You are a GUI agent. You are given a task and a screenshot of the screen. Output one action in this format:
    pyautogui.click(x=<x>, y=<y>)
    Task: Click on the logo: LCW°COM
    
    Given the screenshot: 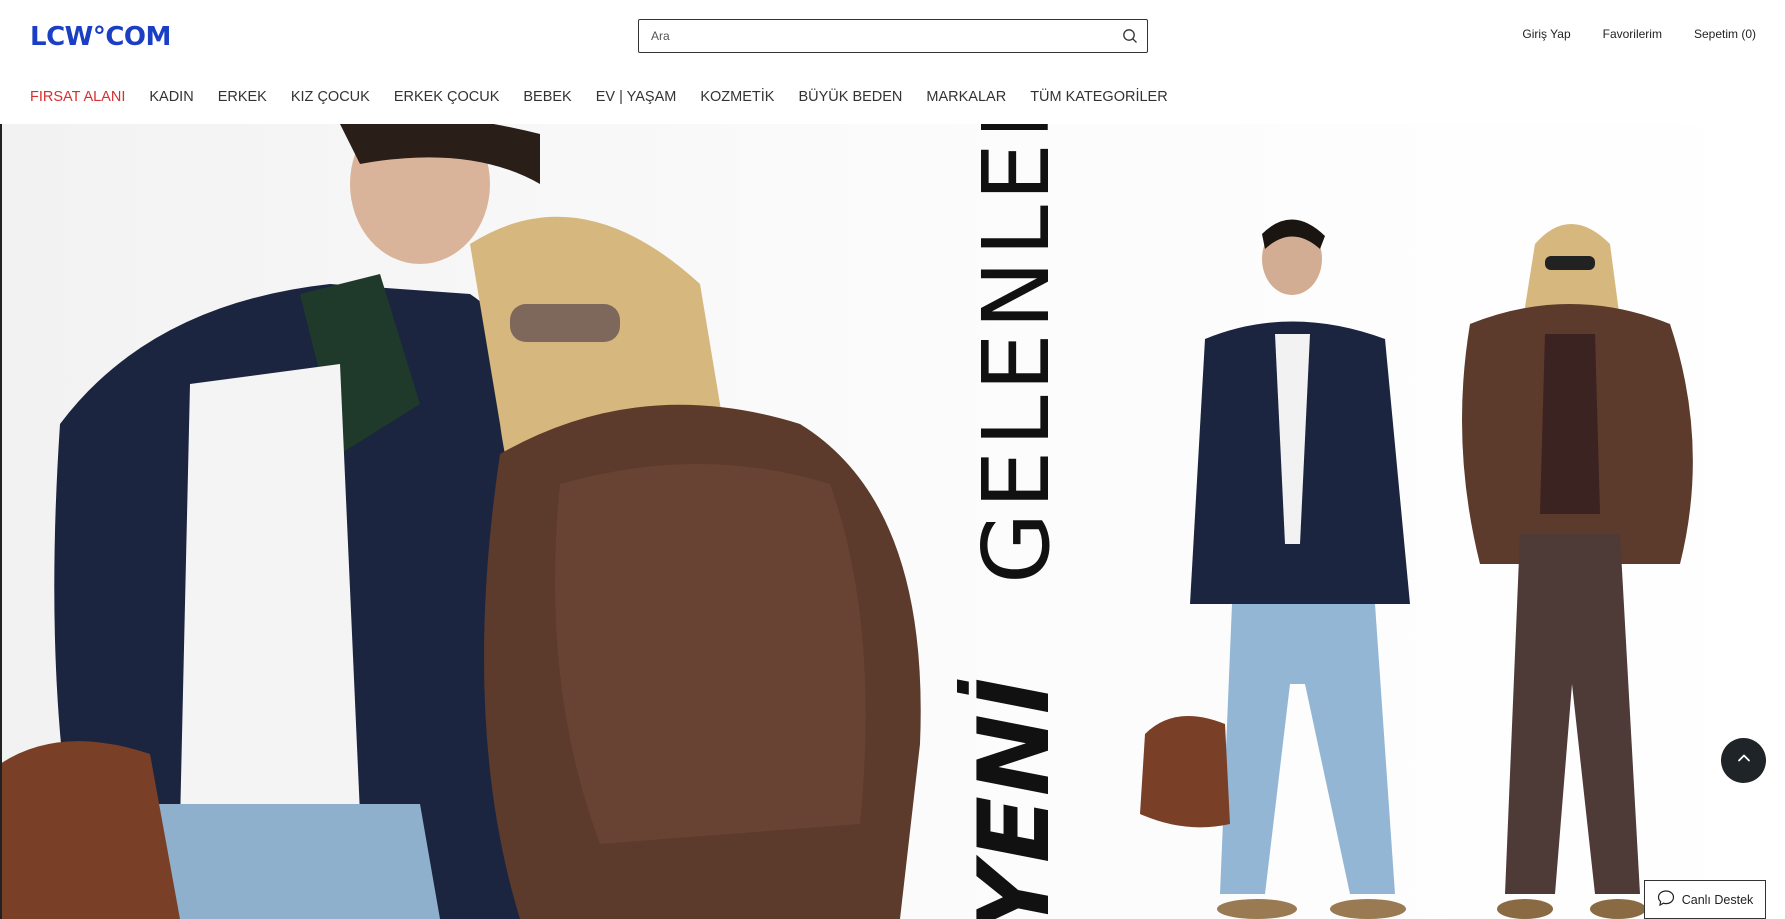 What is the action you would take?
    pyautogui.click(x=100, y=37)
    